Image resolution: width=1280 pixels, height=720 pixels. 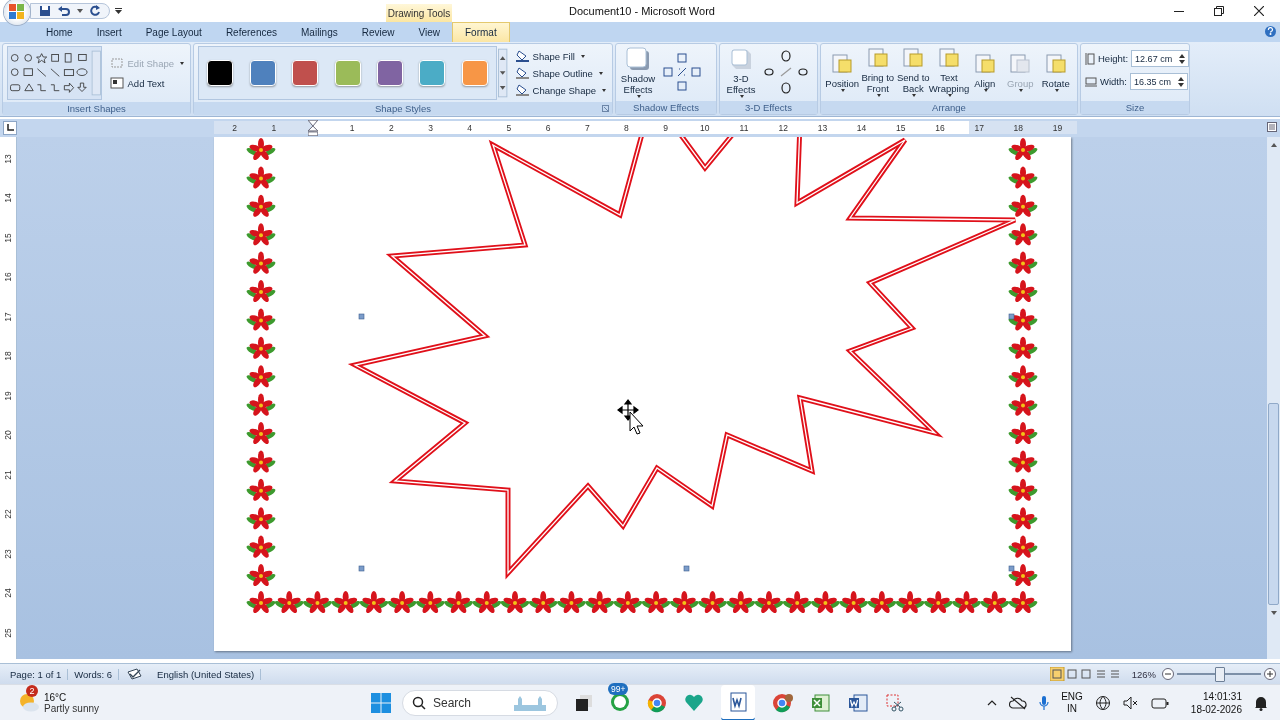 What do you see at coordinates (1072, 696) in the screenshot?
I see `input-language: ENG` at bounding box center [1072, 696].